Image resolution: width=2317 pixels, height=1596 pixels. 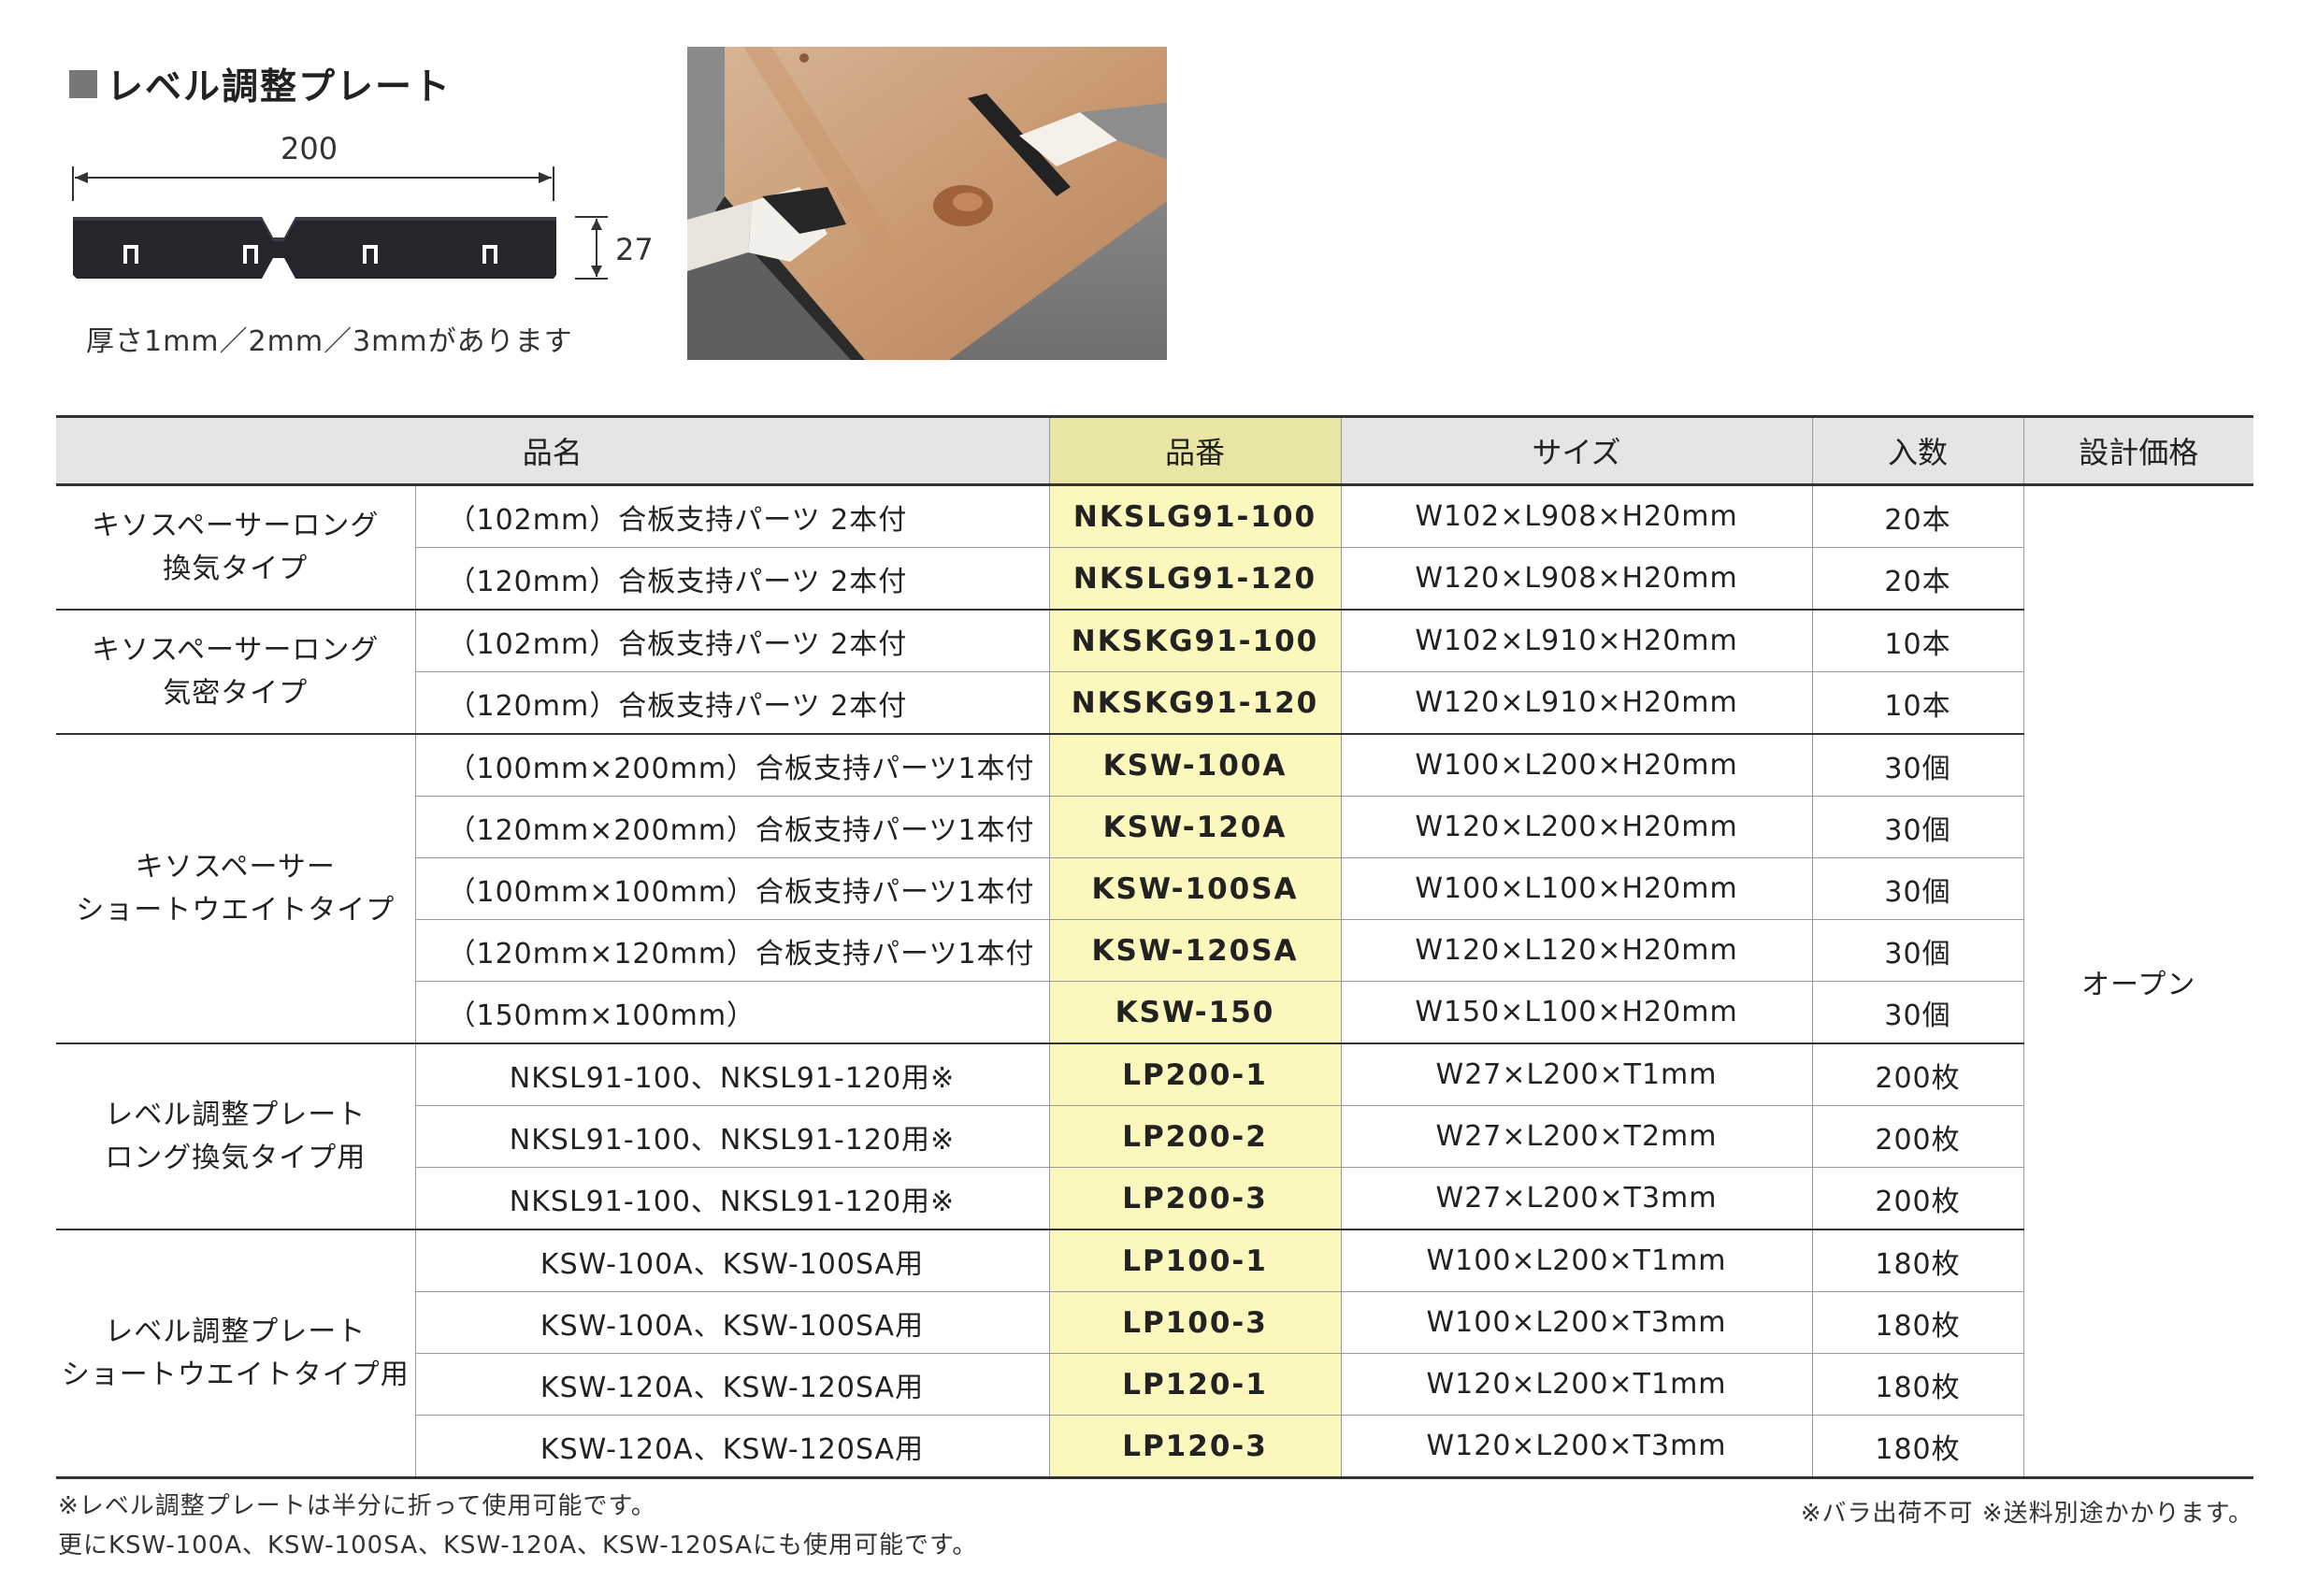 What do you see at coordinates (1195, 516) in the screenshot?
I see `product-code: NKSLG91-100` at bounding box center [1195, 516].